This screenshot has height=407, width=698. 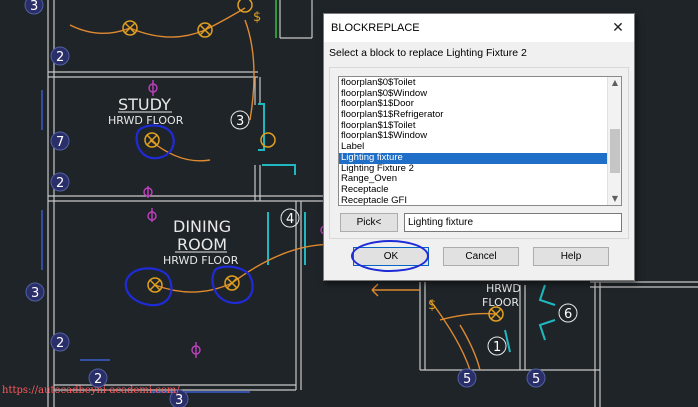 What do you see at coordinates (614, 199) in the screenshot?
I see `scroll-down-icon: ▼` at bounding box center [614, 199].